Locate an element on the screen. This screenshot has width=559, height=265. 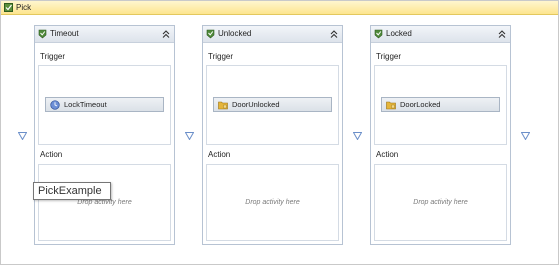
pick-title: Pick is located at coordinates (24, 7).